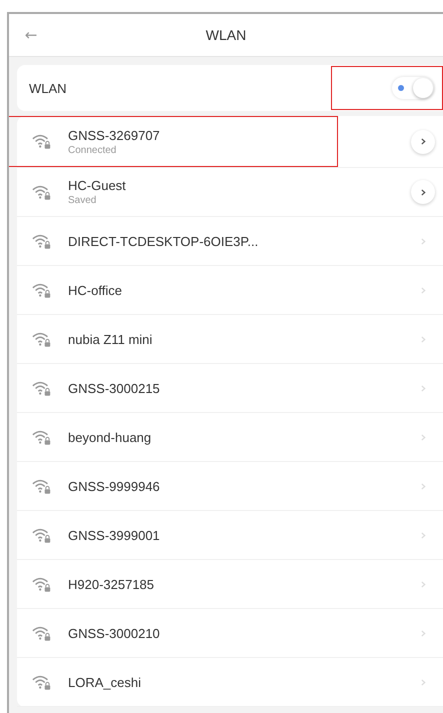 This screenshot has width=443, height=713. I want to click on network-name: beyond-huang, so click(110, 437).